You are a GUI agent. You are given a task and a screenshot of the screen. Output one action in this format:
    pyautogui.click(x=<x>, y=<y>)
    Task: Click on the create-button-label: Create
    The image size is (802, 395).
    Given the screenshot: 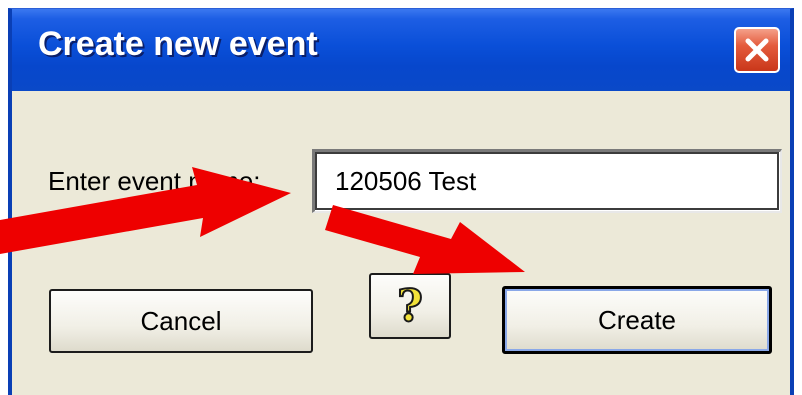 What is the action you would take?
    pyautogui.click(x=637, y=319)
    